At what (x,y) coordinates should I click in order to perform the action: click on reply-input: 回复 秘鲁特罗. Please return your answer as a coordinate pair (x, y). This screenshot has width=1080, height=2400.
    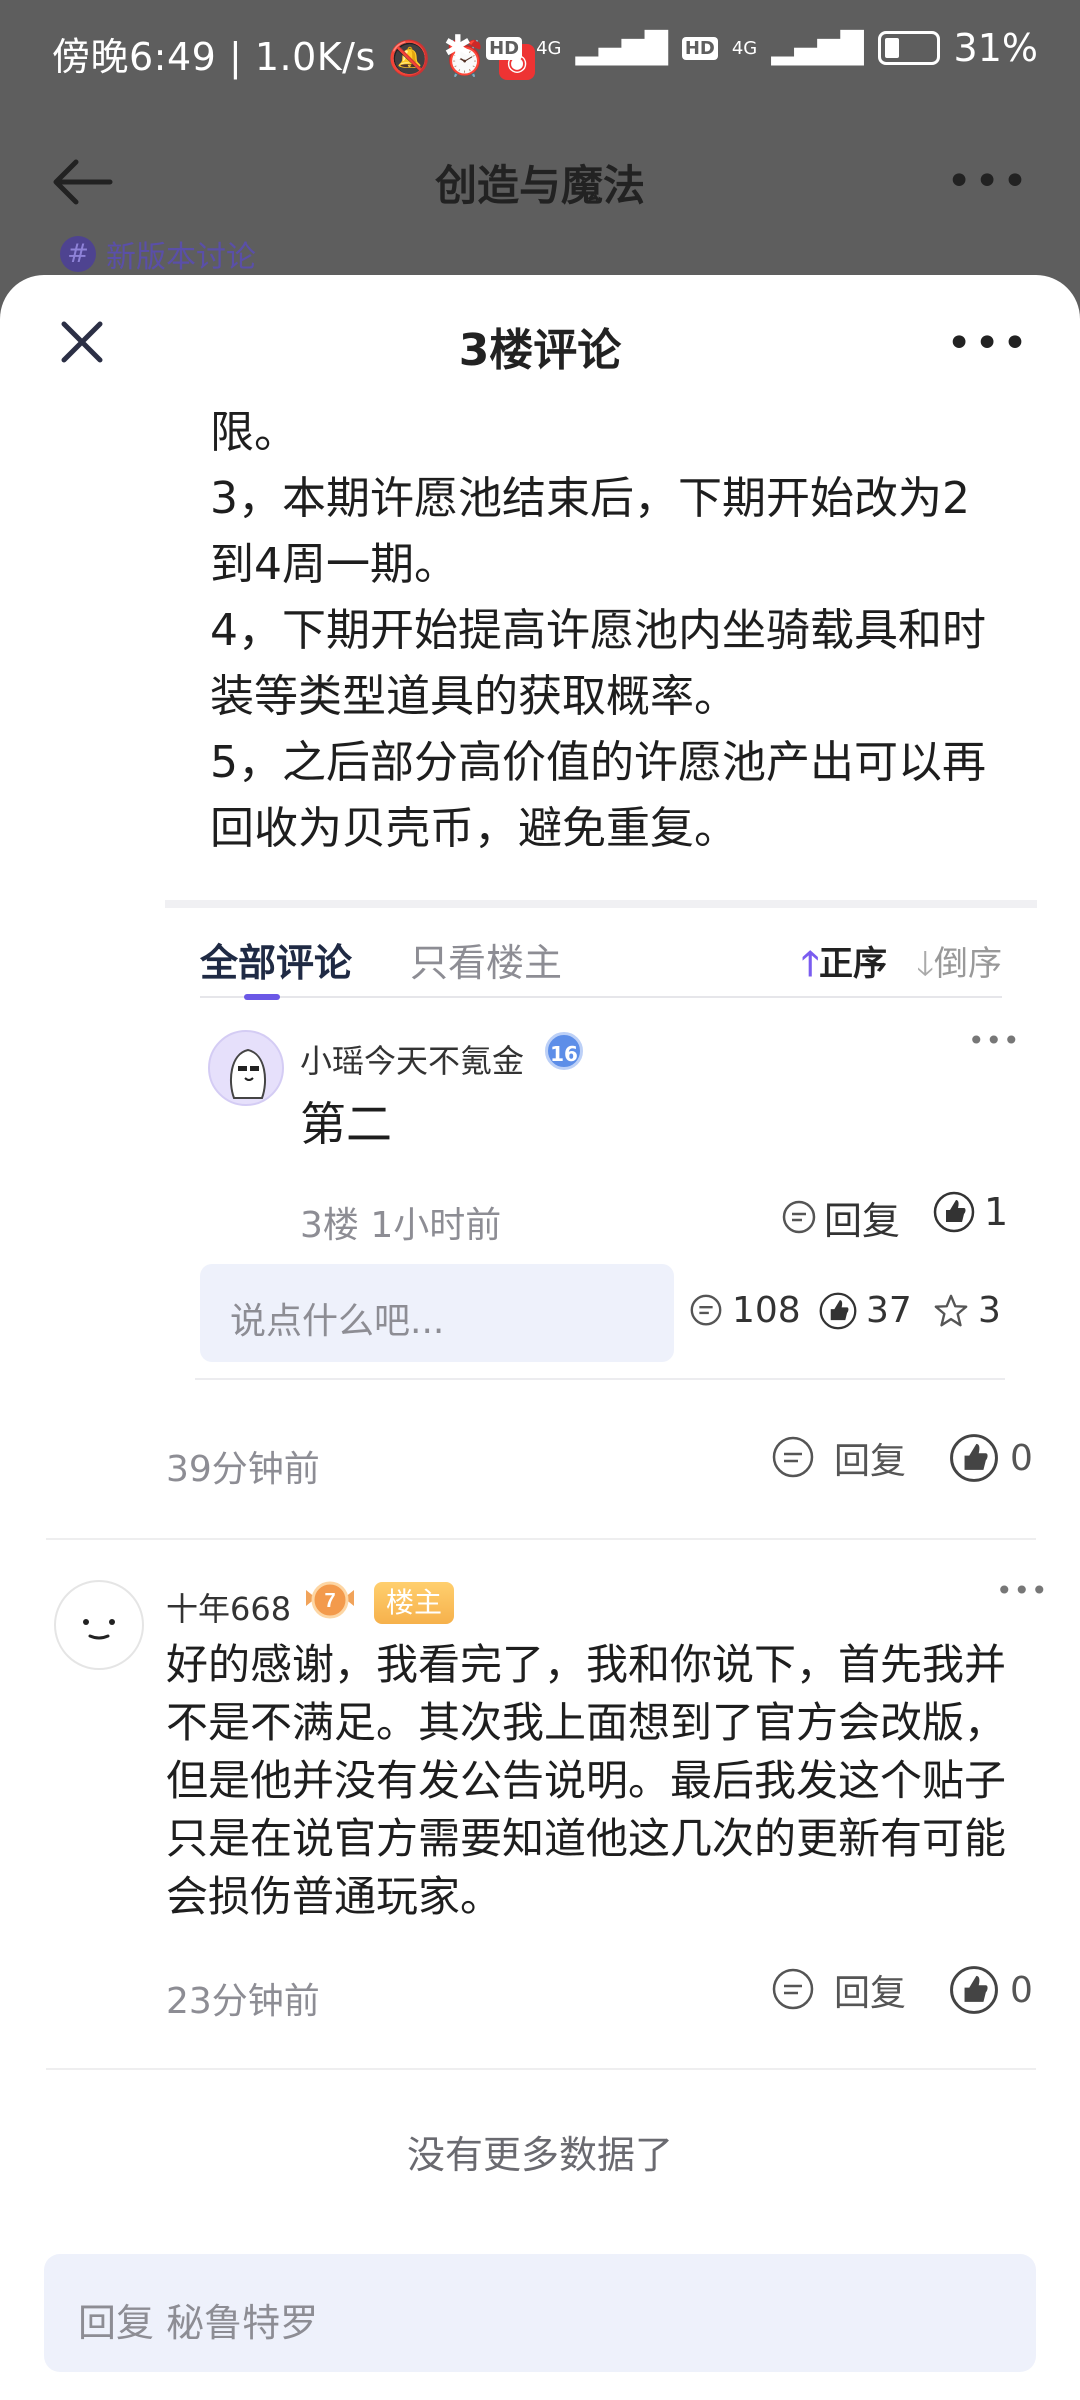
    Looking at the image, I should click on (540, 2313).